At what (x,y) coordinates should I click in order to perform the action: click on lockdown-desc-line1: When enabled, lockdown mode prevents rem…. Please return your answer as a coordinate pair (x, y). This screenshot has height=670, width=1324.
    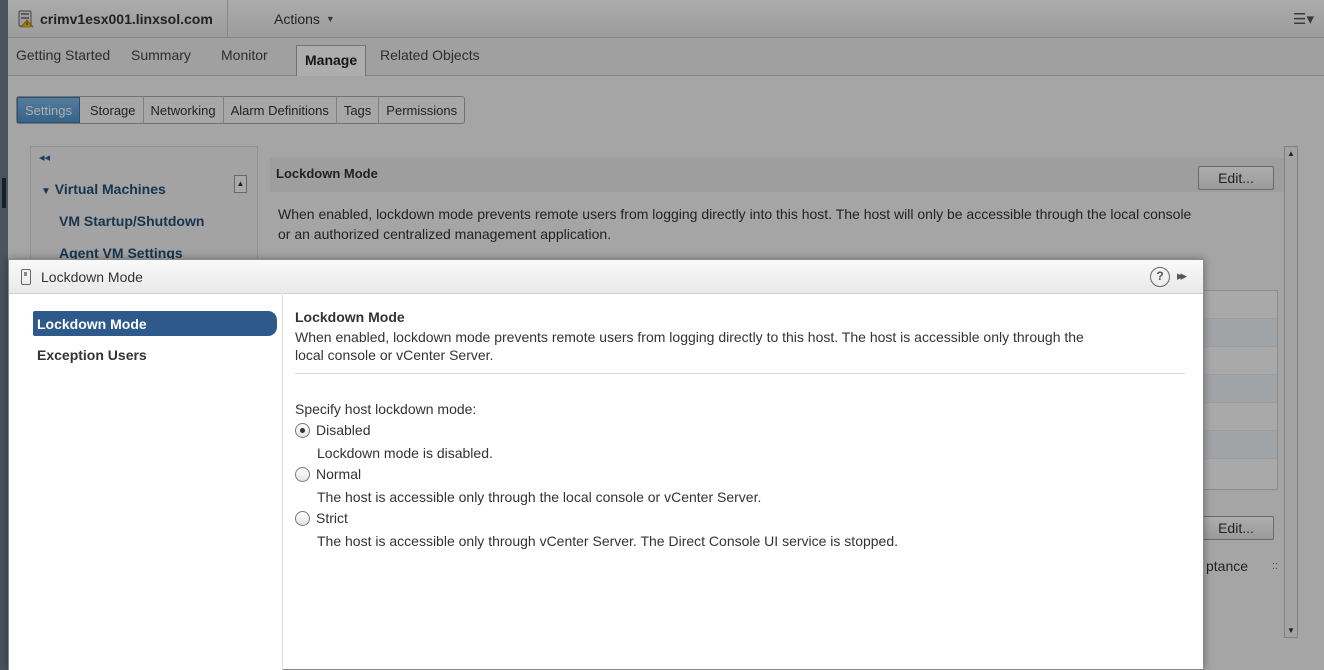
    Looking at the image, I should click on (689, 337).